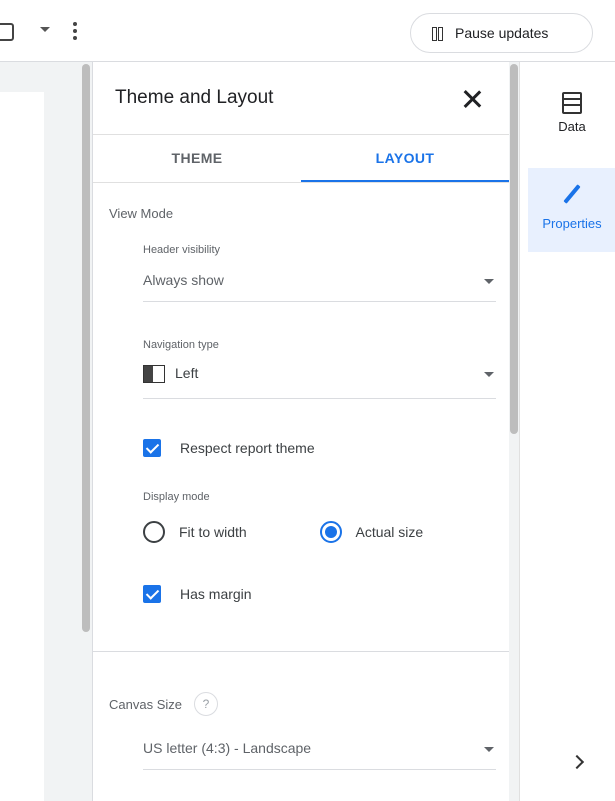  I want to click on fit-to-width-label: Fit to width, so click(213, 532).